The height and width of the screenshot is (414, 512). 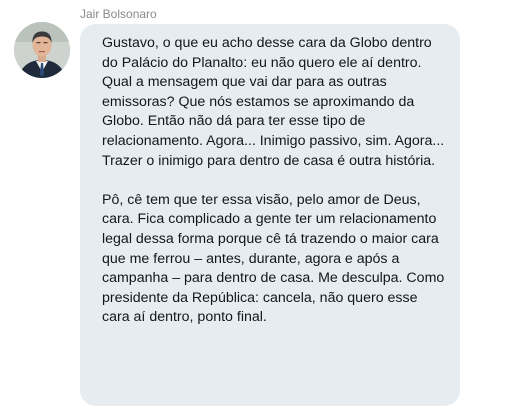 I want to click on avatar, so click(x=42, y=50).